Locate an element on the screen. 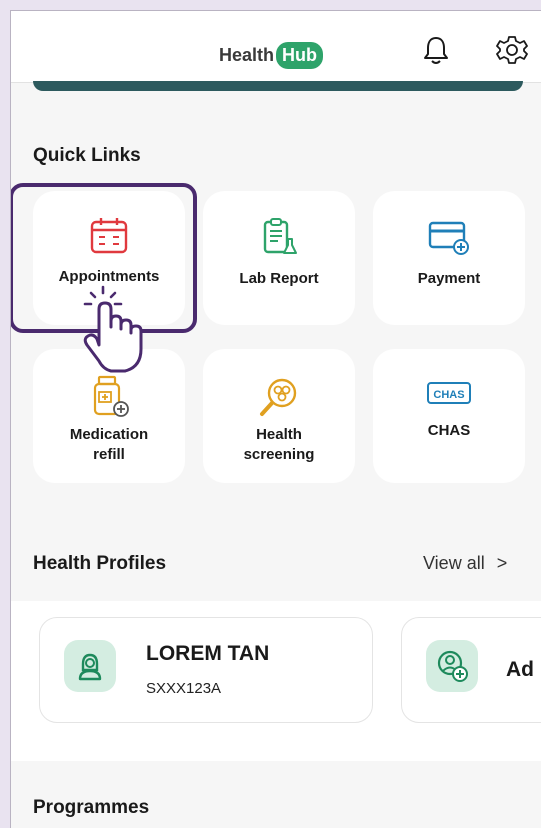  person-icon is located at coordinates (90, 667).